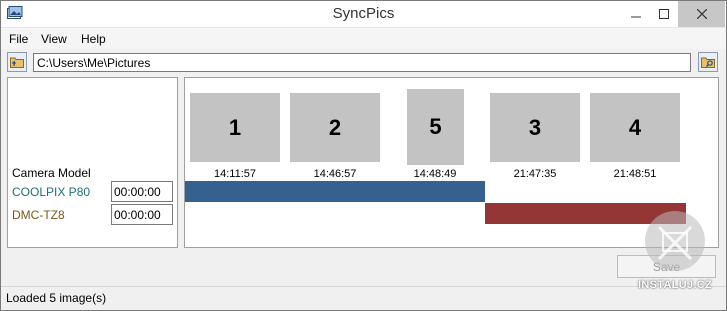  I want to click on thumbnail: 4, so click(635, 127).